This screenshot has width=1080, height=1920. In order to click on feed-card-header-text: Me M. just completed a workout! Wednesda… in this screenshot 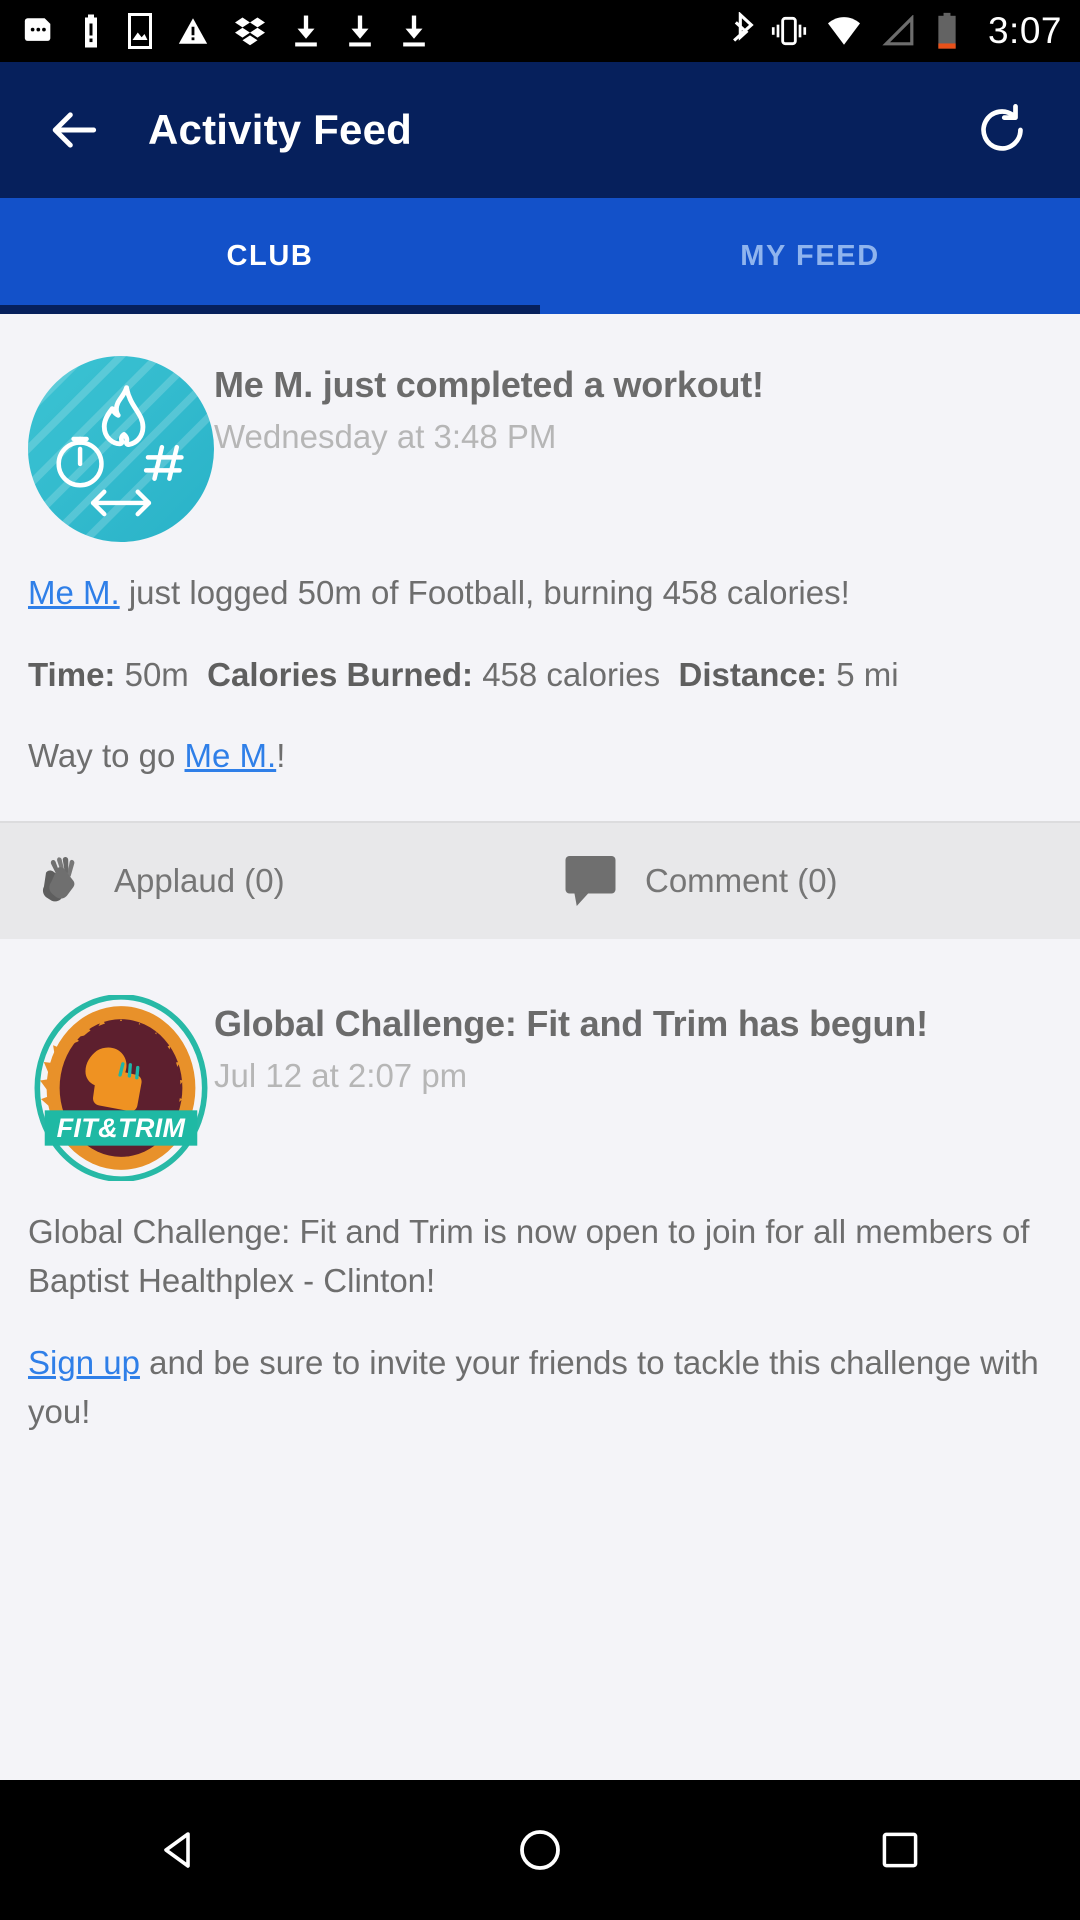, I will do `click(632, 447)`.